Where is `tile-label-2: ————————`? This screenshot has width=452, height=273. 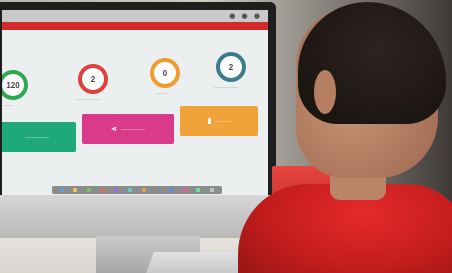
tile-label-2: ———————— is located at coordinates (132, 129).